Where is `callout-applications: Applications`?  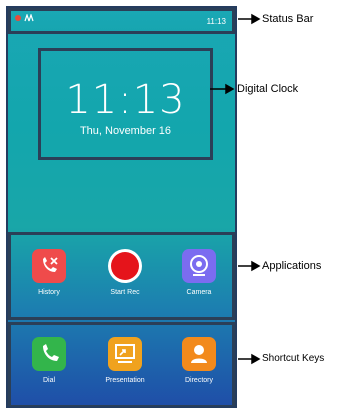 callout-applications: Applications is located at coordinates (292, 266).